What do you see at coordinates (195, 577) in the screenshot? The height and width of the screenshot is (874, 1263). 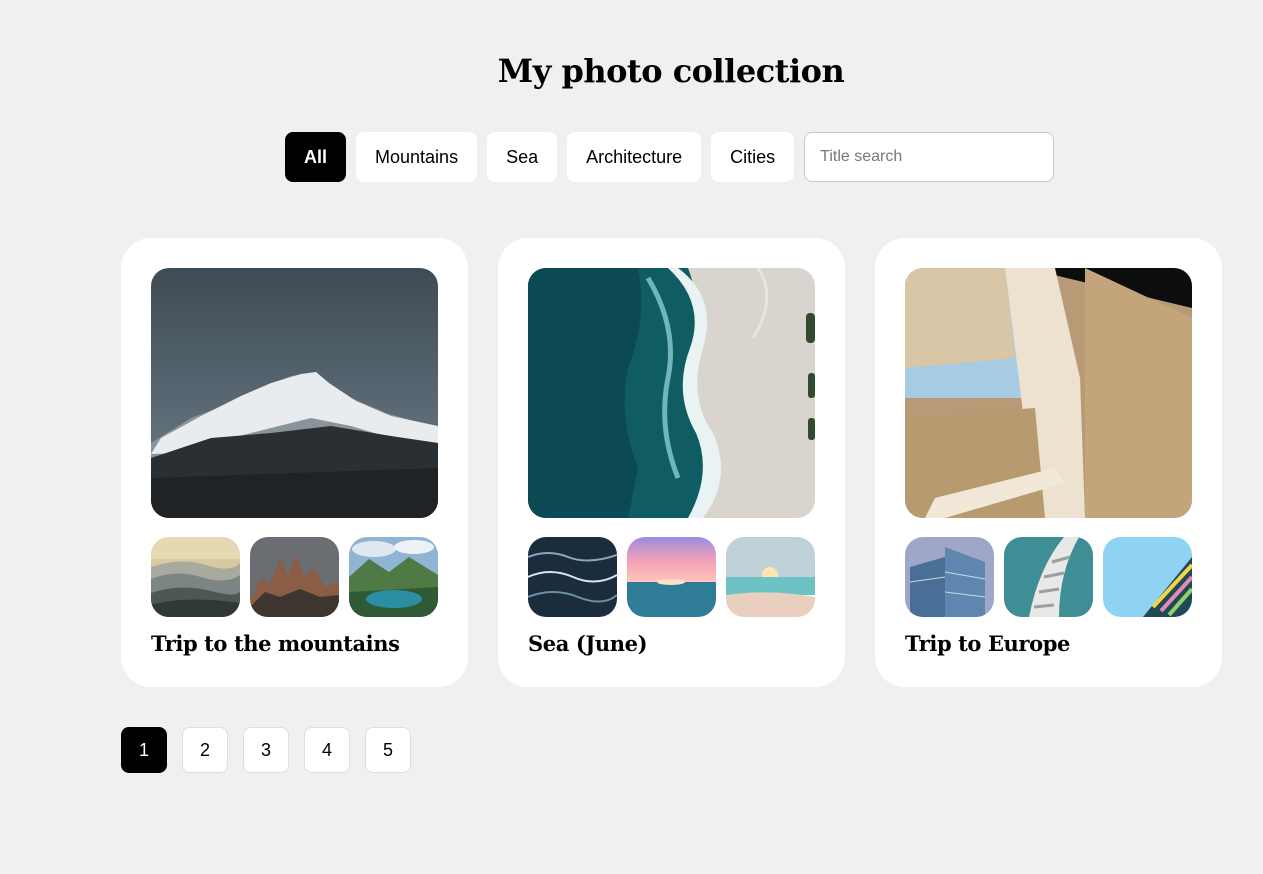 I see `misty-hills-sunset-photo` at bounding box center [195, 577].